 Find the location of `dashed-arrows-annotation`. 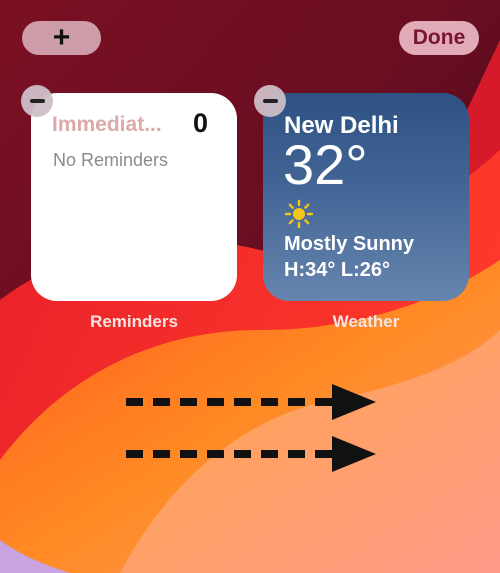

dashed-arrows-annotation is located at coordinates (251, 428).